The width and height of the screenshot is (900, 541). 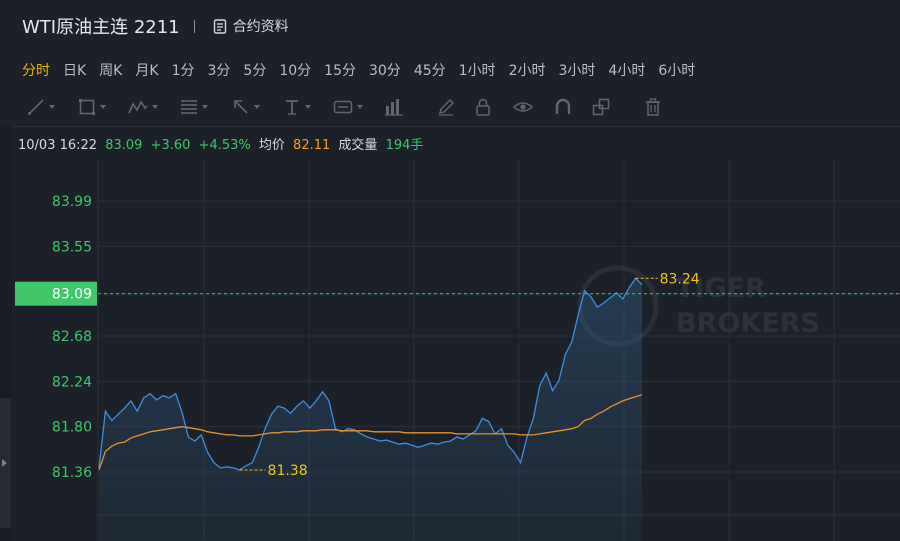 I want to click on expand-arrow-icon, so click(x=4, y=463).